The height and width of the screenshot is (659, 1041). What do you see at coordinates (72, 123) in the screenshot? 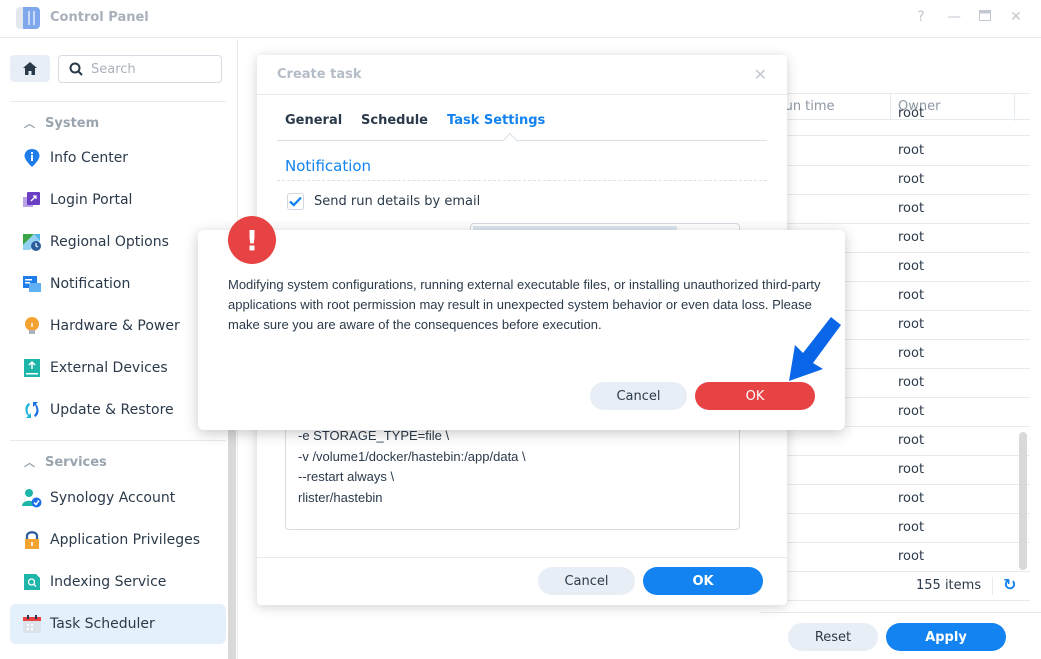
I see `section-label: System` at bounding box center [72, 123].